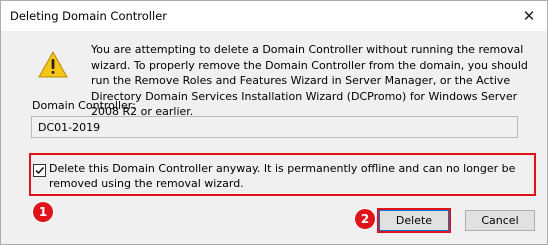 The width and height of the screenshot is (548, 245). Describe the element at coordinates (274, 16) in the screenshot. I see `title-bar: Deleting Domain Controller ✕` at that location.